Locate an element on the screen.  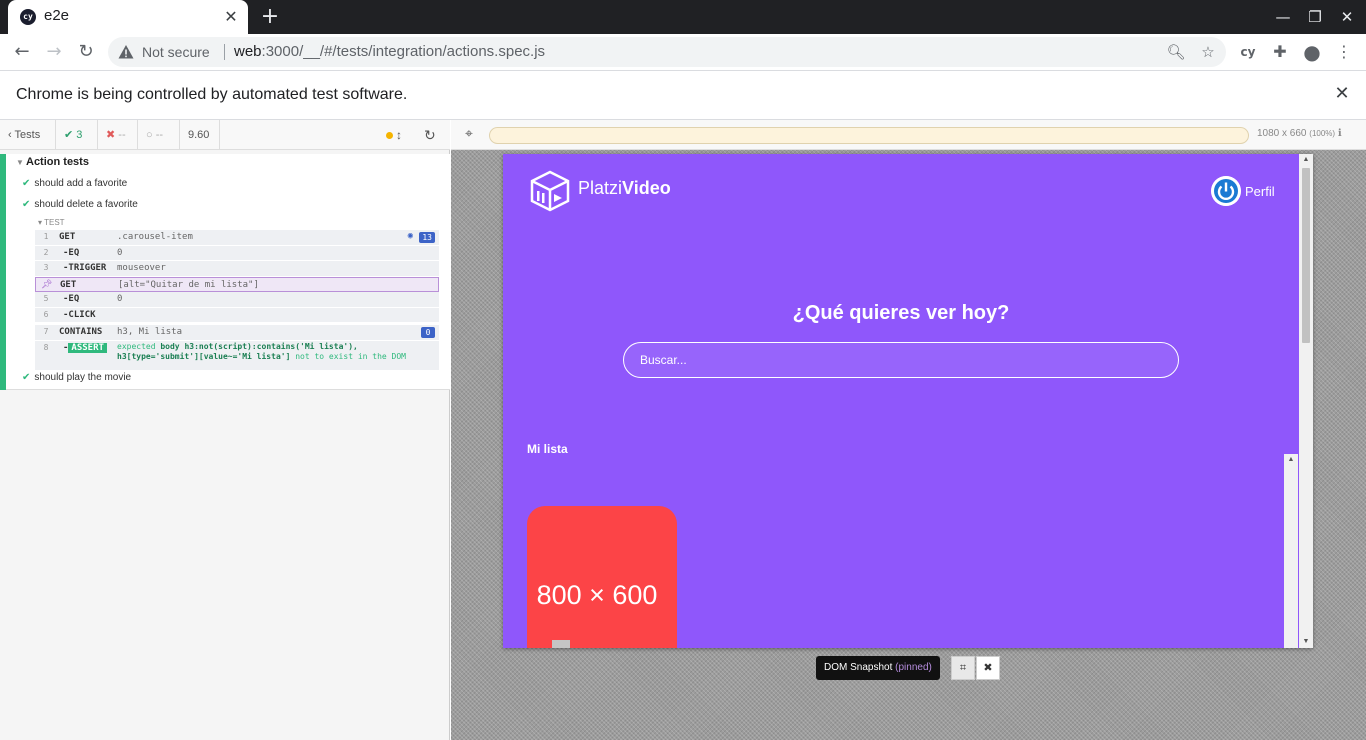
card-placeholder-text: 800 × 600 is located at coordinates (597, 595).